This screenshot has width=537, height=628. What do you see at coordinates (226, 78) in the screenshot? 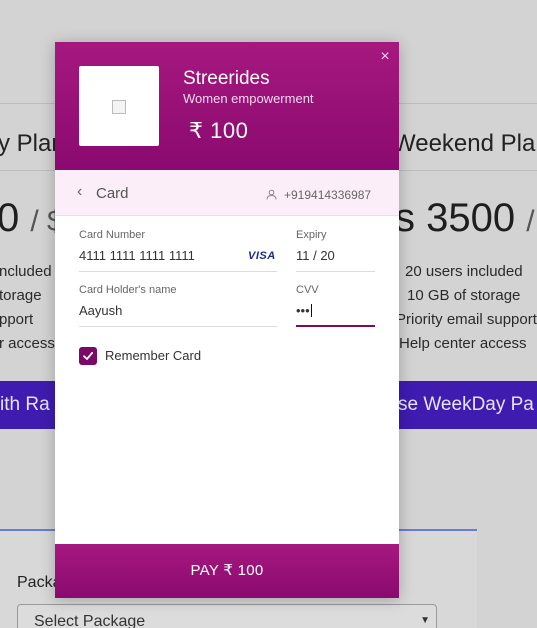
I see `merchant-name: Streerides` at bounding box center [226, 78].